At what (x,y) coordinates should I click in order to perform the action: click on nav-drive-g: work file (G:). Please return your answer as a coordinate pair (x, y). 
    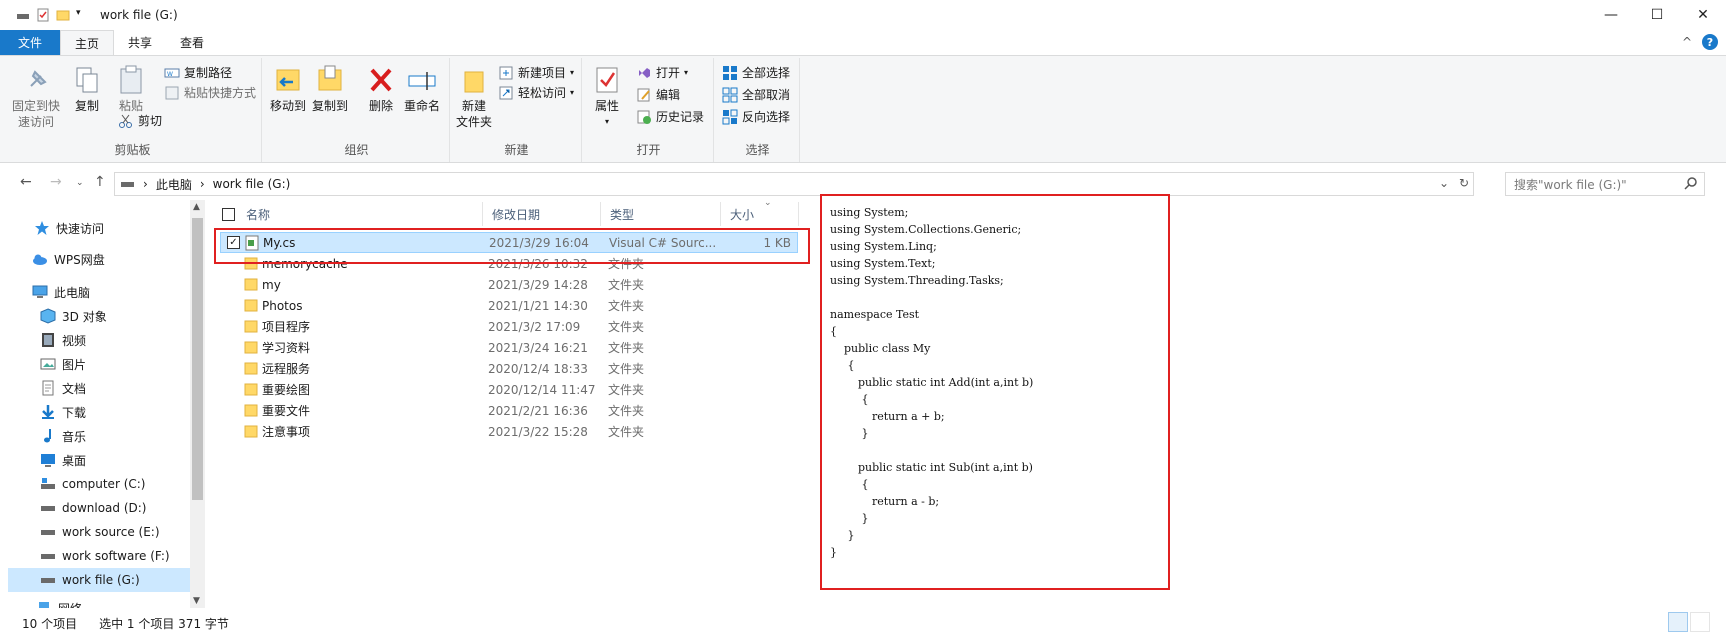
    Looking at the image, I should click on (99, 580).